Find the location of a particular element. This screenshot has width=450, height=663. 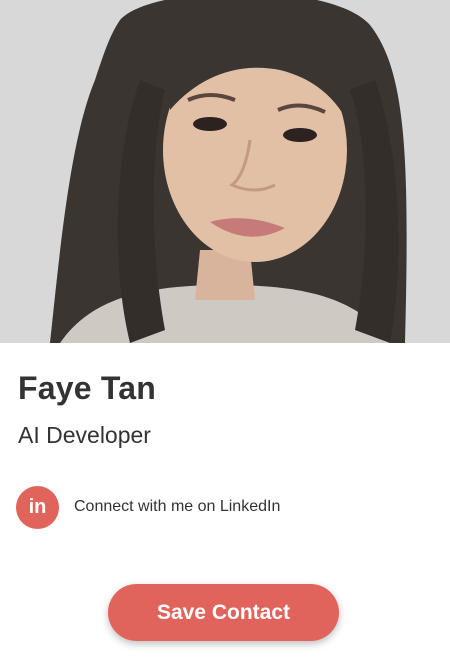

linkedin-link-label: Connect with me on LinkedIn is located at coordinates (177, 506).